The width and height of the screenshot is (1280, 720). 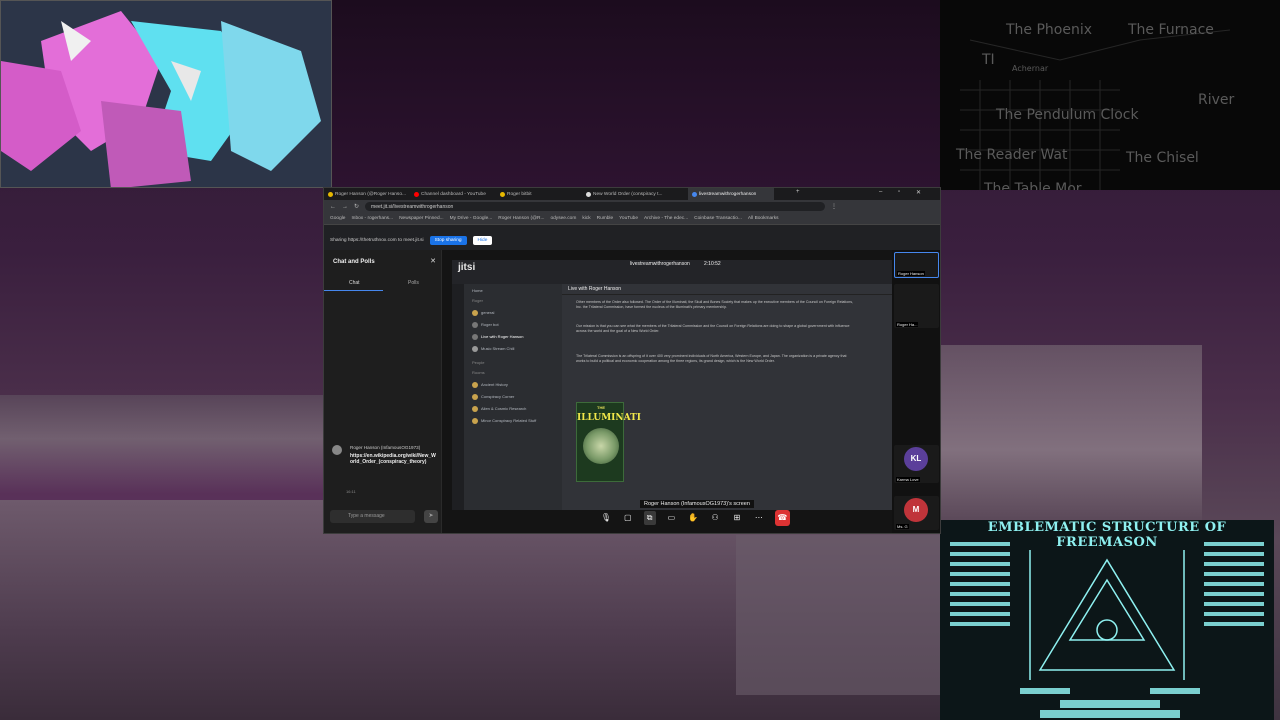 I want to click on close-window-icon: ✕, so click(x=918, y=192).